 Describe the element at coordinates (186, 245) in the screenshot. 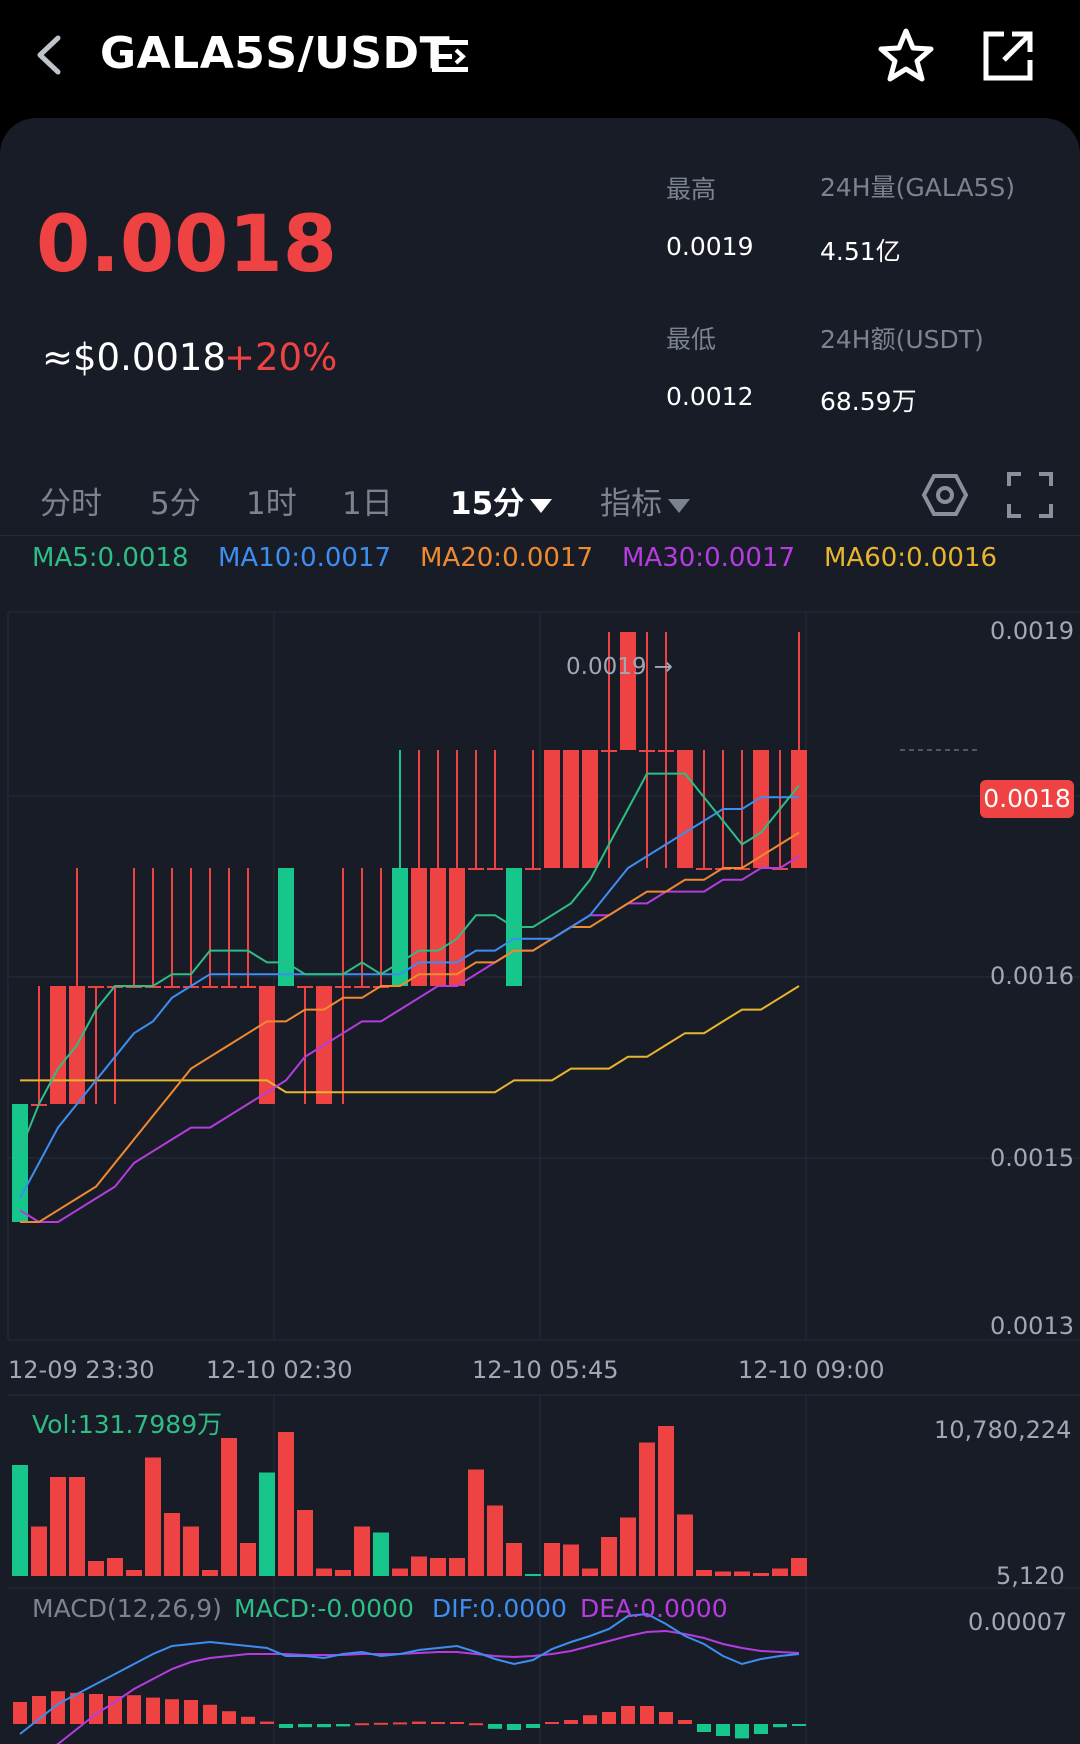

I see `last-price: 0.0018` at that location.